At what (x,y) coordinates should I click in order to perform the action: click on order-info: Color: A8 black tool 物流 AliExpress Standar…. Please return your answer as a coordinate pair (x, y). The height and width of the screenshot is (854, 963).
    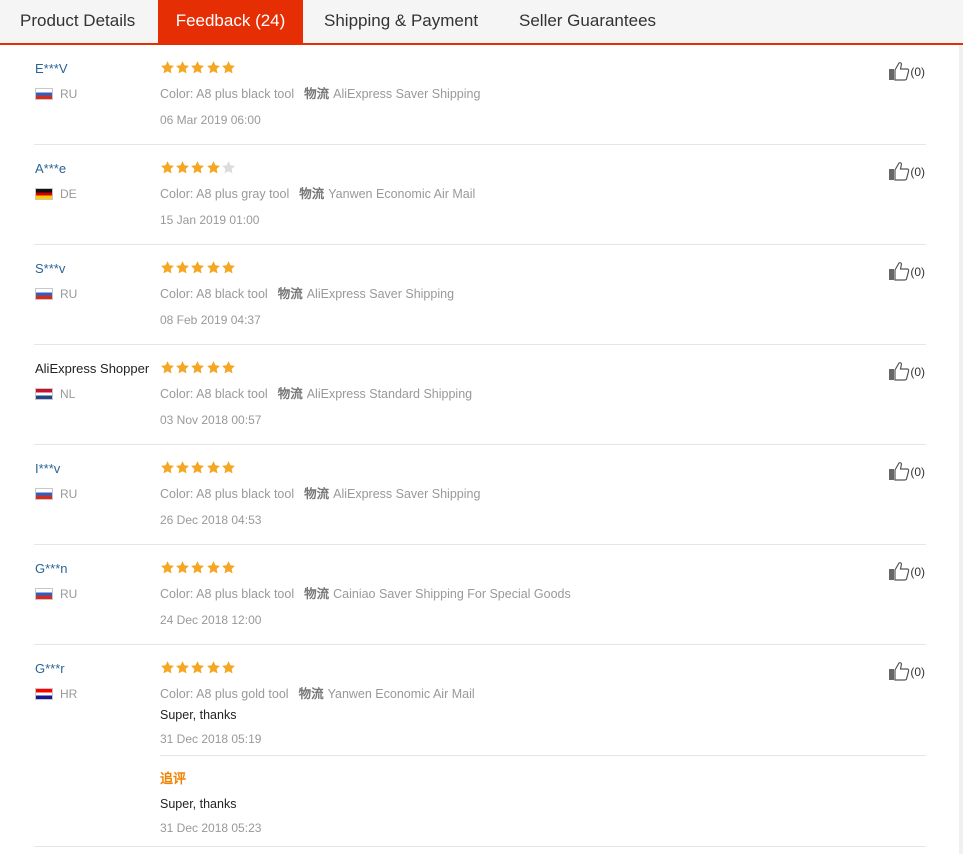
    Looking at the image, I should click on (316, 392).